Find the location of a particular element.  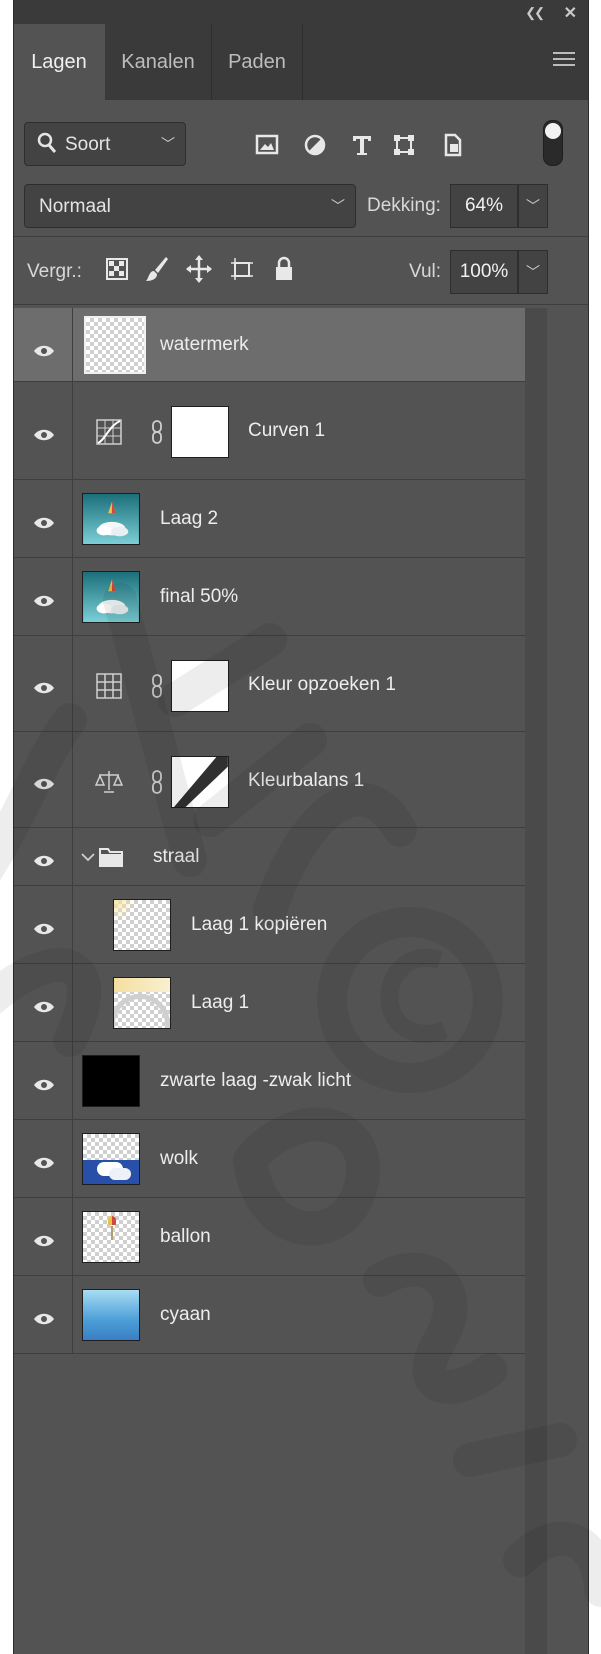

panel-menu-icon is located at coordinates (564, 61).